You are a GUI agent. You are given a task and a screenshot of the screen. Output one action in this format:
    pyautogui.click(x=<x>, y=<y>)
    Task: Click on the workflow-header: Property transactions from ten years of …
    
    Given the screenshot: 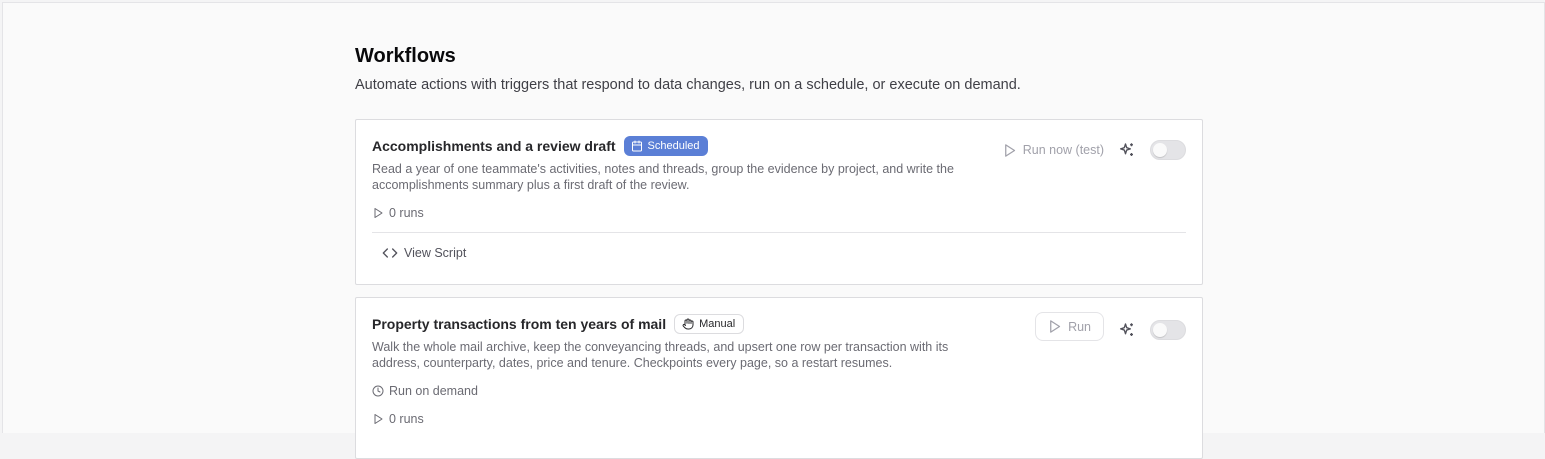 What is the action you would take?
    pyautogui.click(x=558, y=324)
    